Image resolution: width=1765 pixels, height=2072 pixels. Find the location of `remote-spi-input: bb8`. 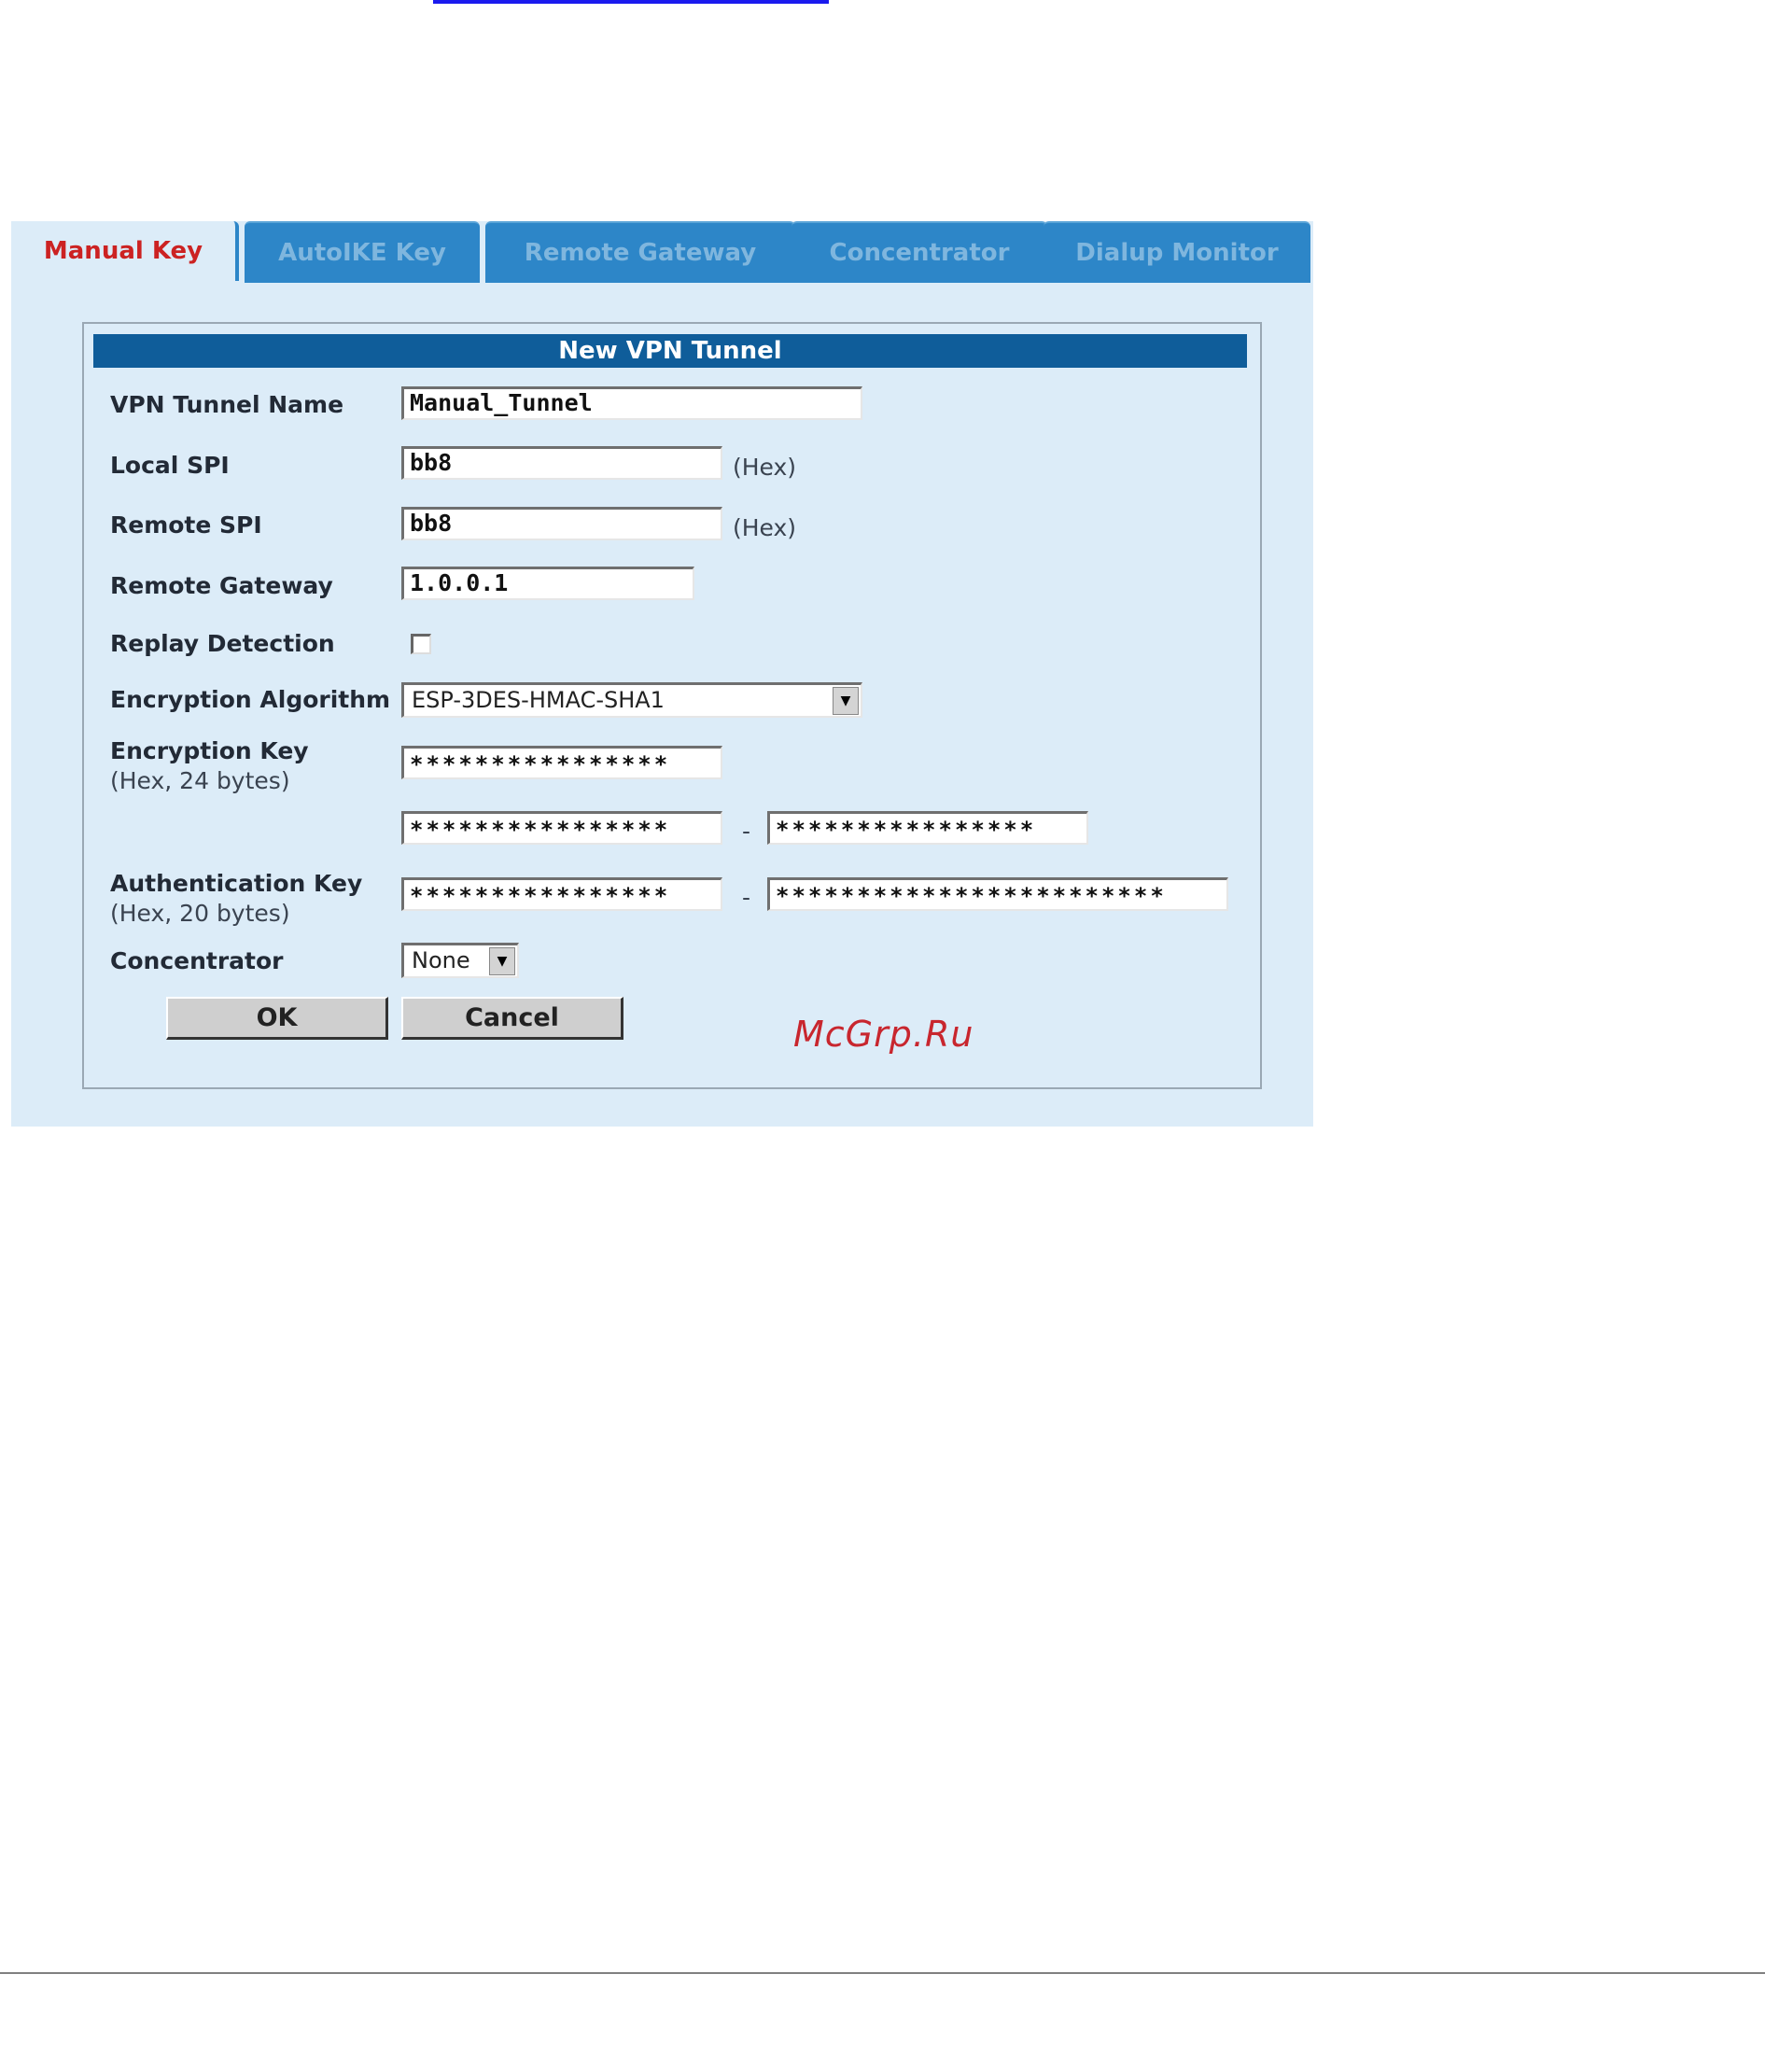

remote-spi-input: bb8 is located at coordinates (562, 523).